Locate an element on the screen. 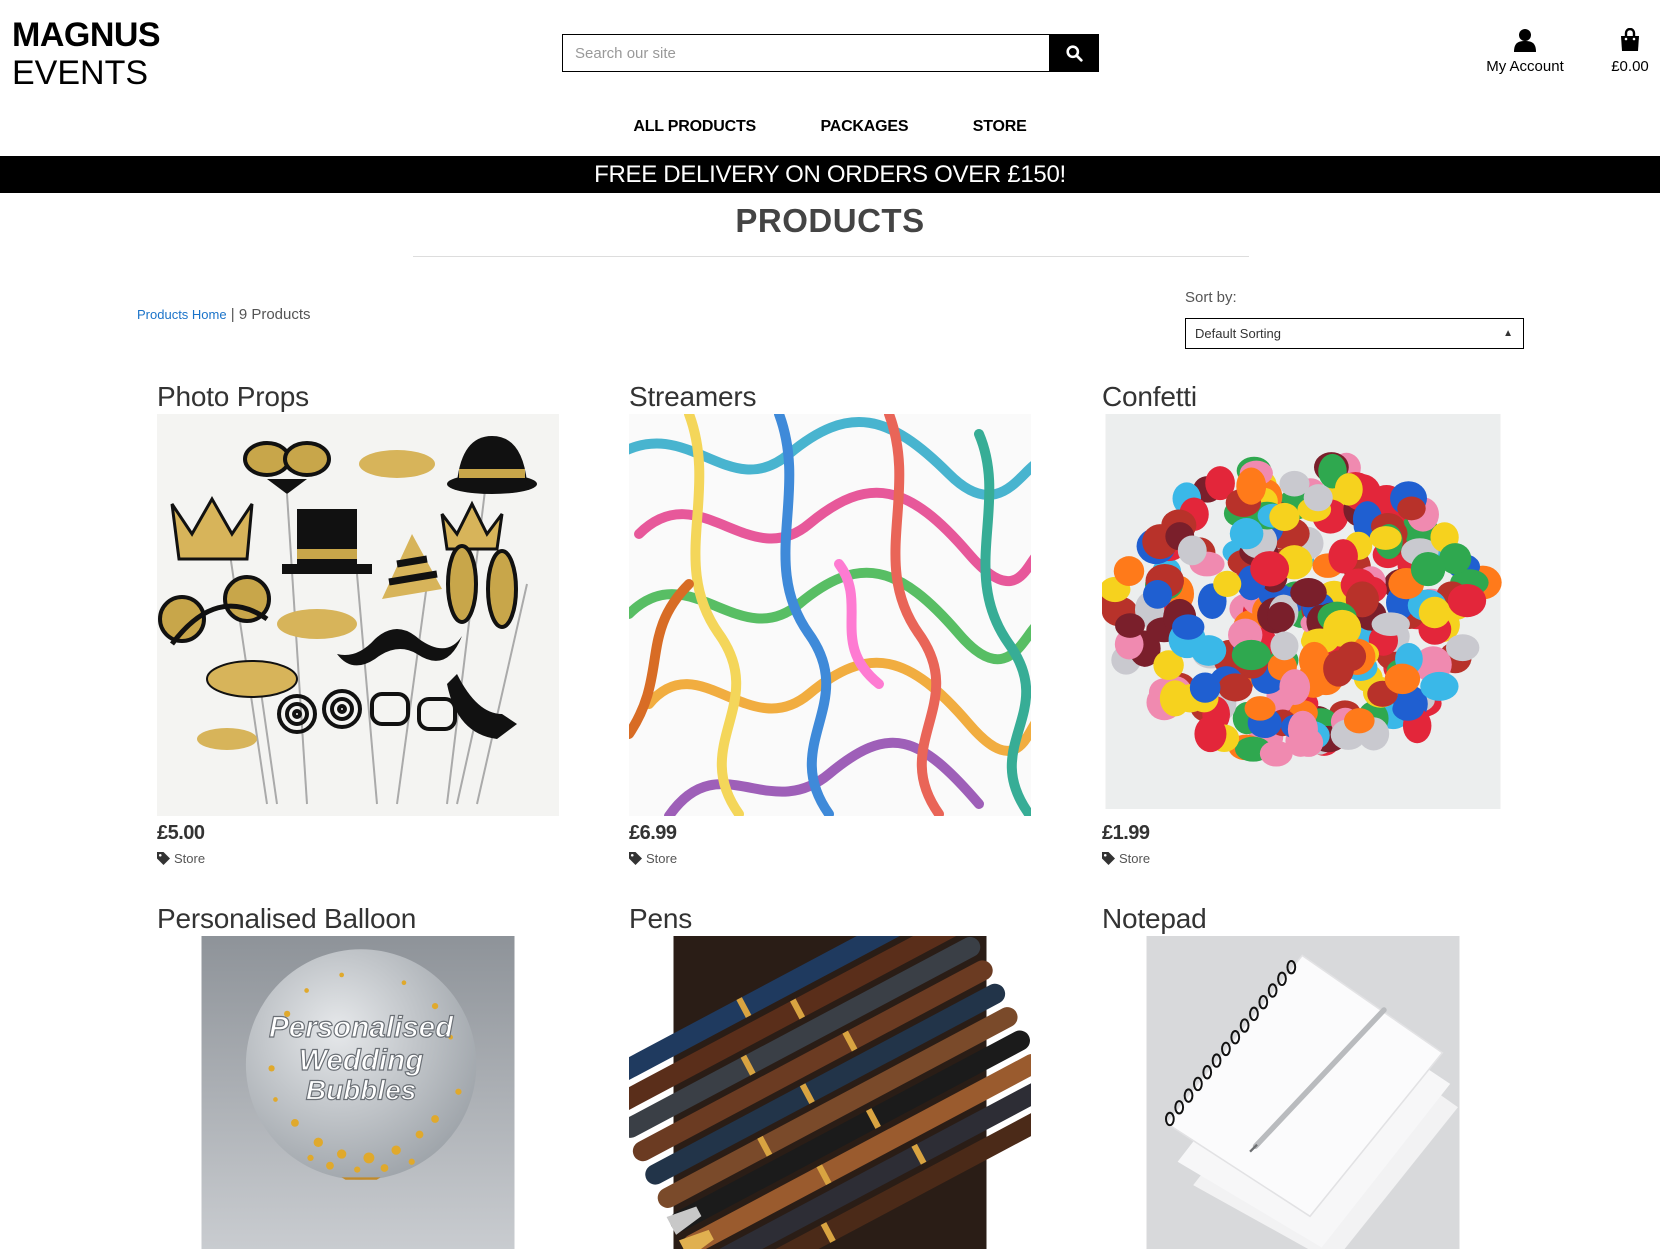 The image size is (1660, 1249). product-image-streamers is located at coordinates (830, 615).